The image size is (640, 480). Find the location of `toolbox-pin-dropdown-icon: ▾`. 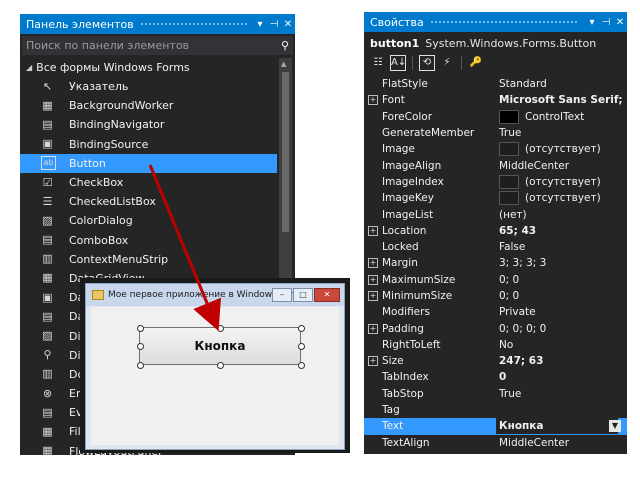

toolbox-pin-dropdown-icon: ▾ is located at coordinates (260, 24).